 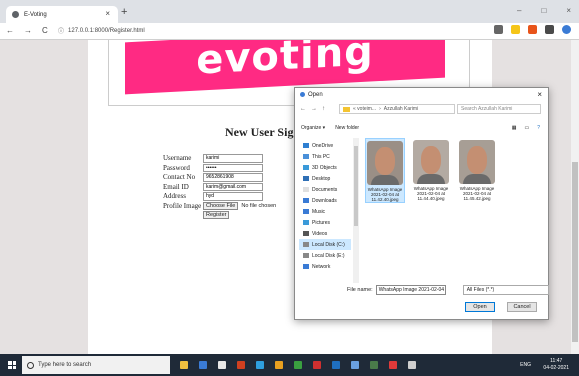 I want to click on sidebar-item-label: OneDrive, so click(x=323, y=145).